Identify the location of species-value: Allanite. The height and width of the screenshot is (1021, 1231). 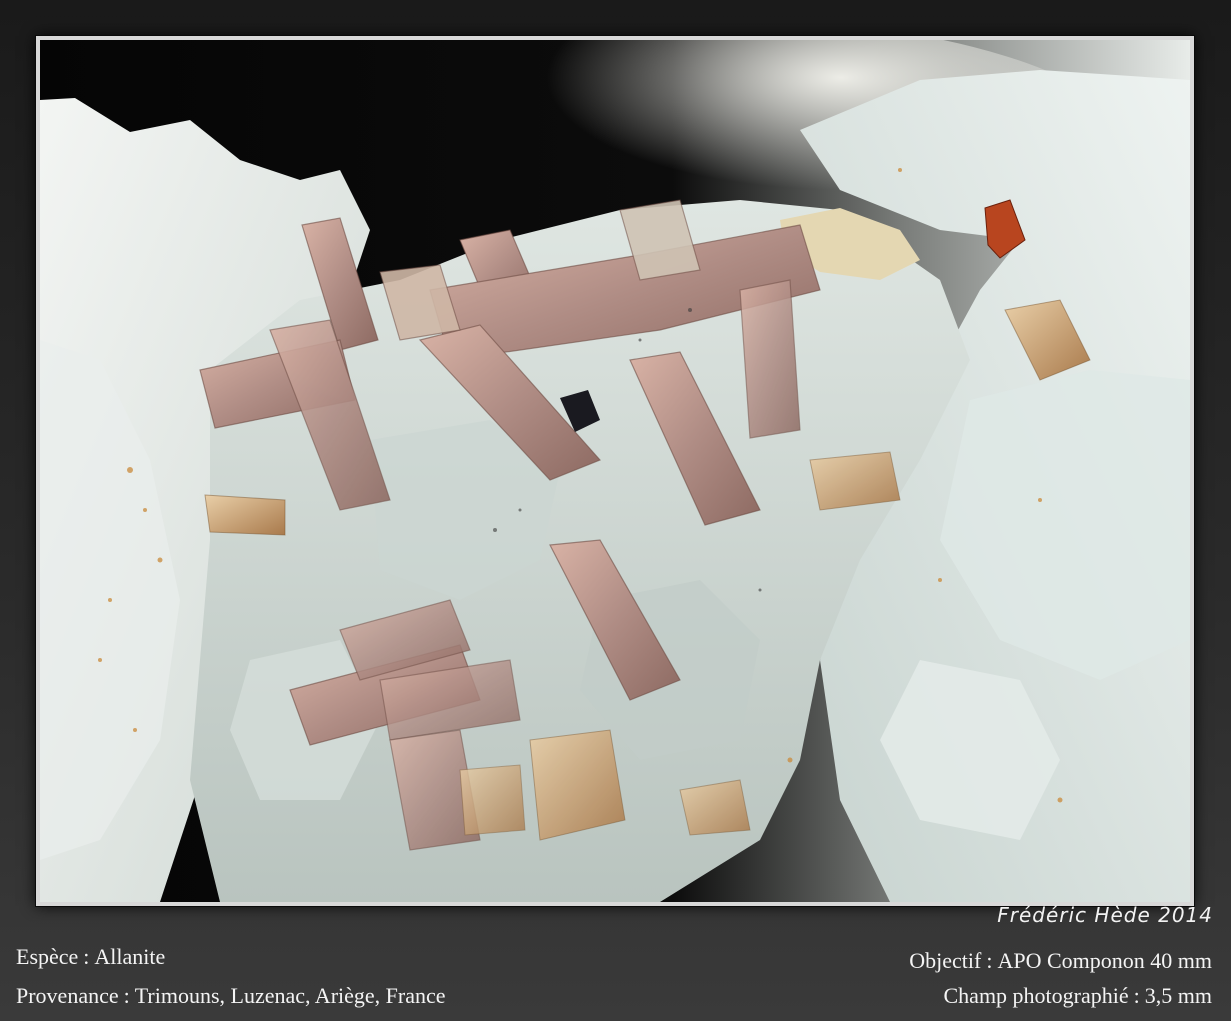
(130, 956).